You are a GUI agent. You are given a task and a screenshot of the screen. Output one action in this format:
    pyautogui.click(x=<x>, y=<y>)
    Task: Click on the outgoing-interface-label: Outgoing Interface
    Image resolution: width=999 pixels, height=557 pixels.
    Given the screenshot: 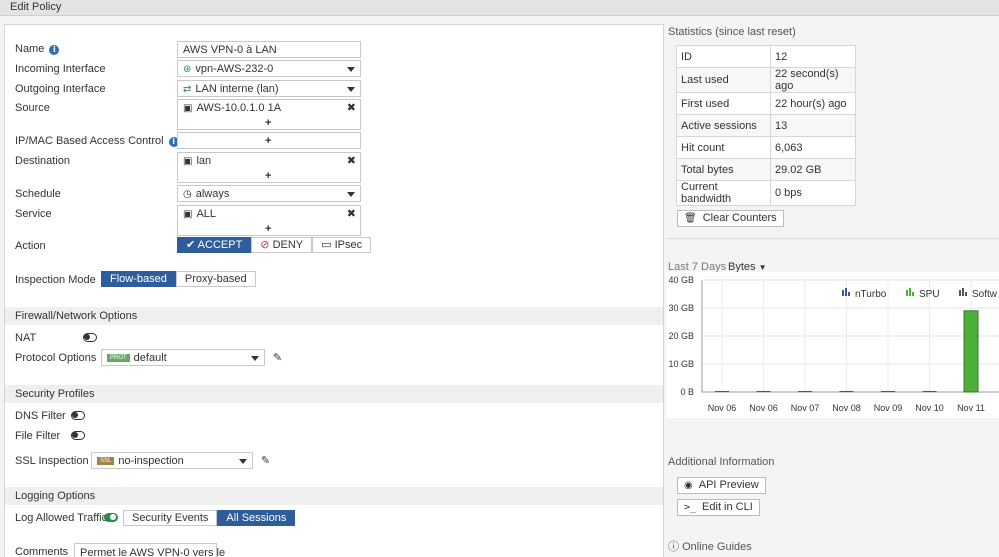 What is the action you would take?
    pyautogui.click(x=60, y=89)
    